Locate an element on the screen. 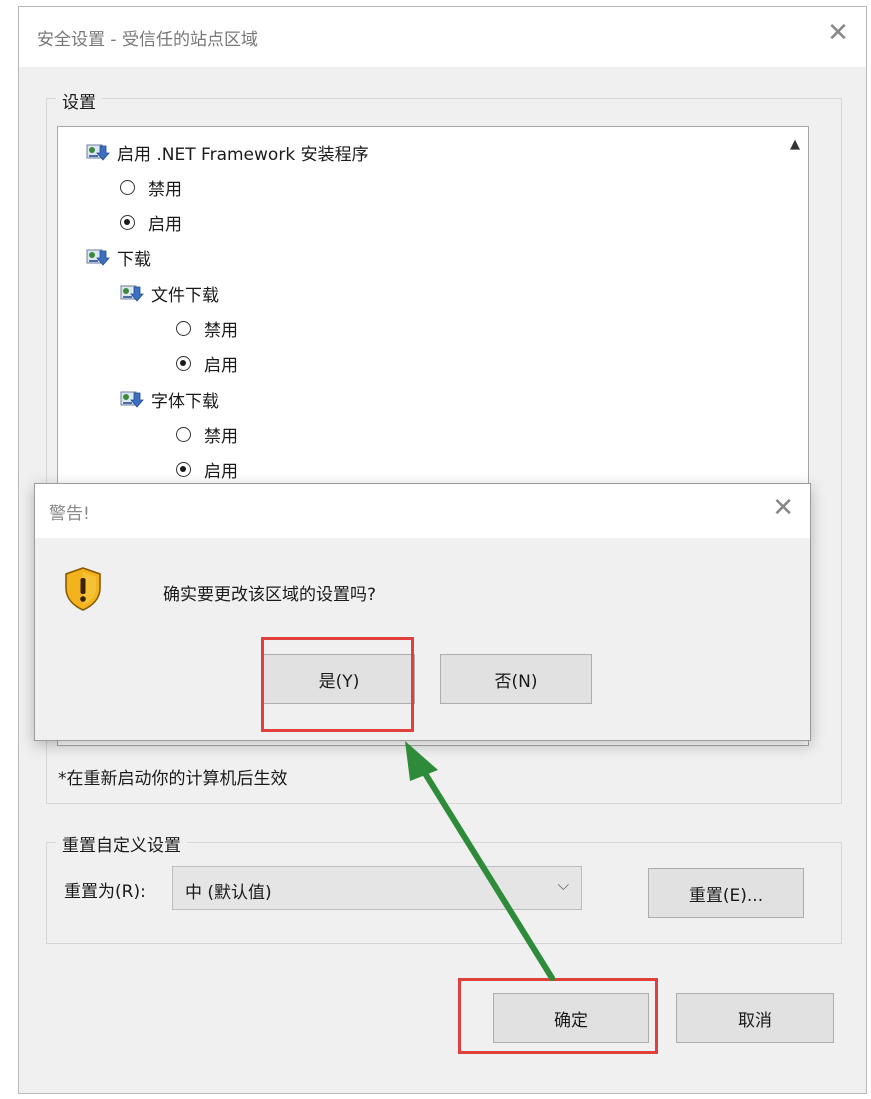 The width and height of the screenshot is (871, 1099). settings-group-label: 设置 is located at coordinates (79, 100).